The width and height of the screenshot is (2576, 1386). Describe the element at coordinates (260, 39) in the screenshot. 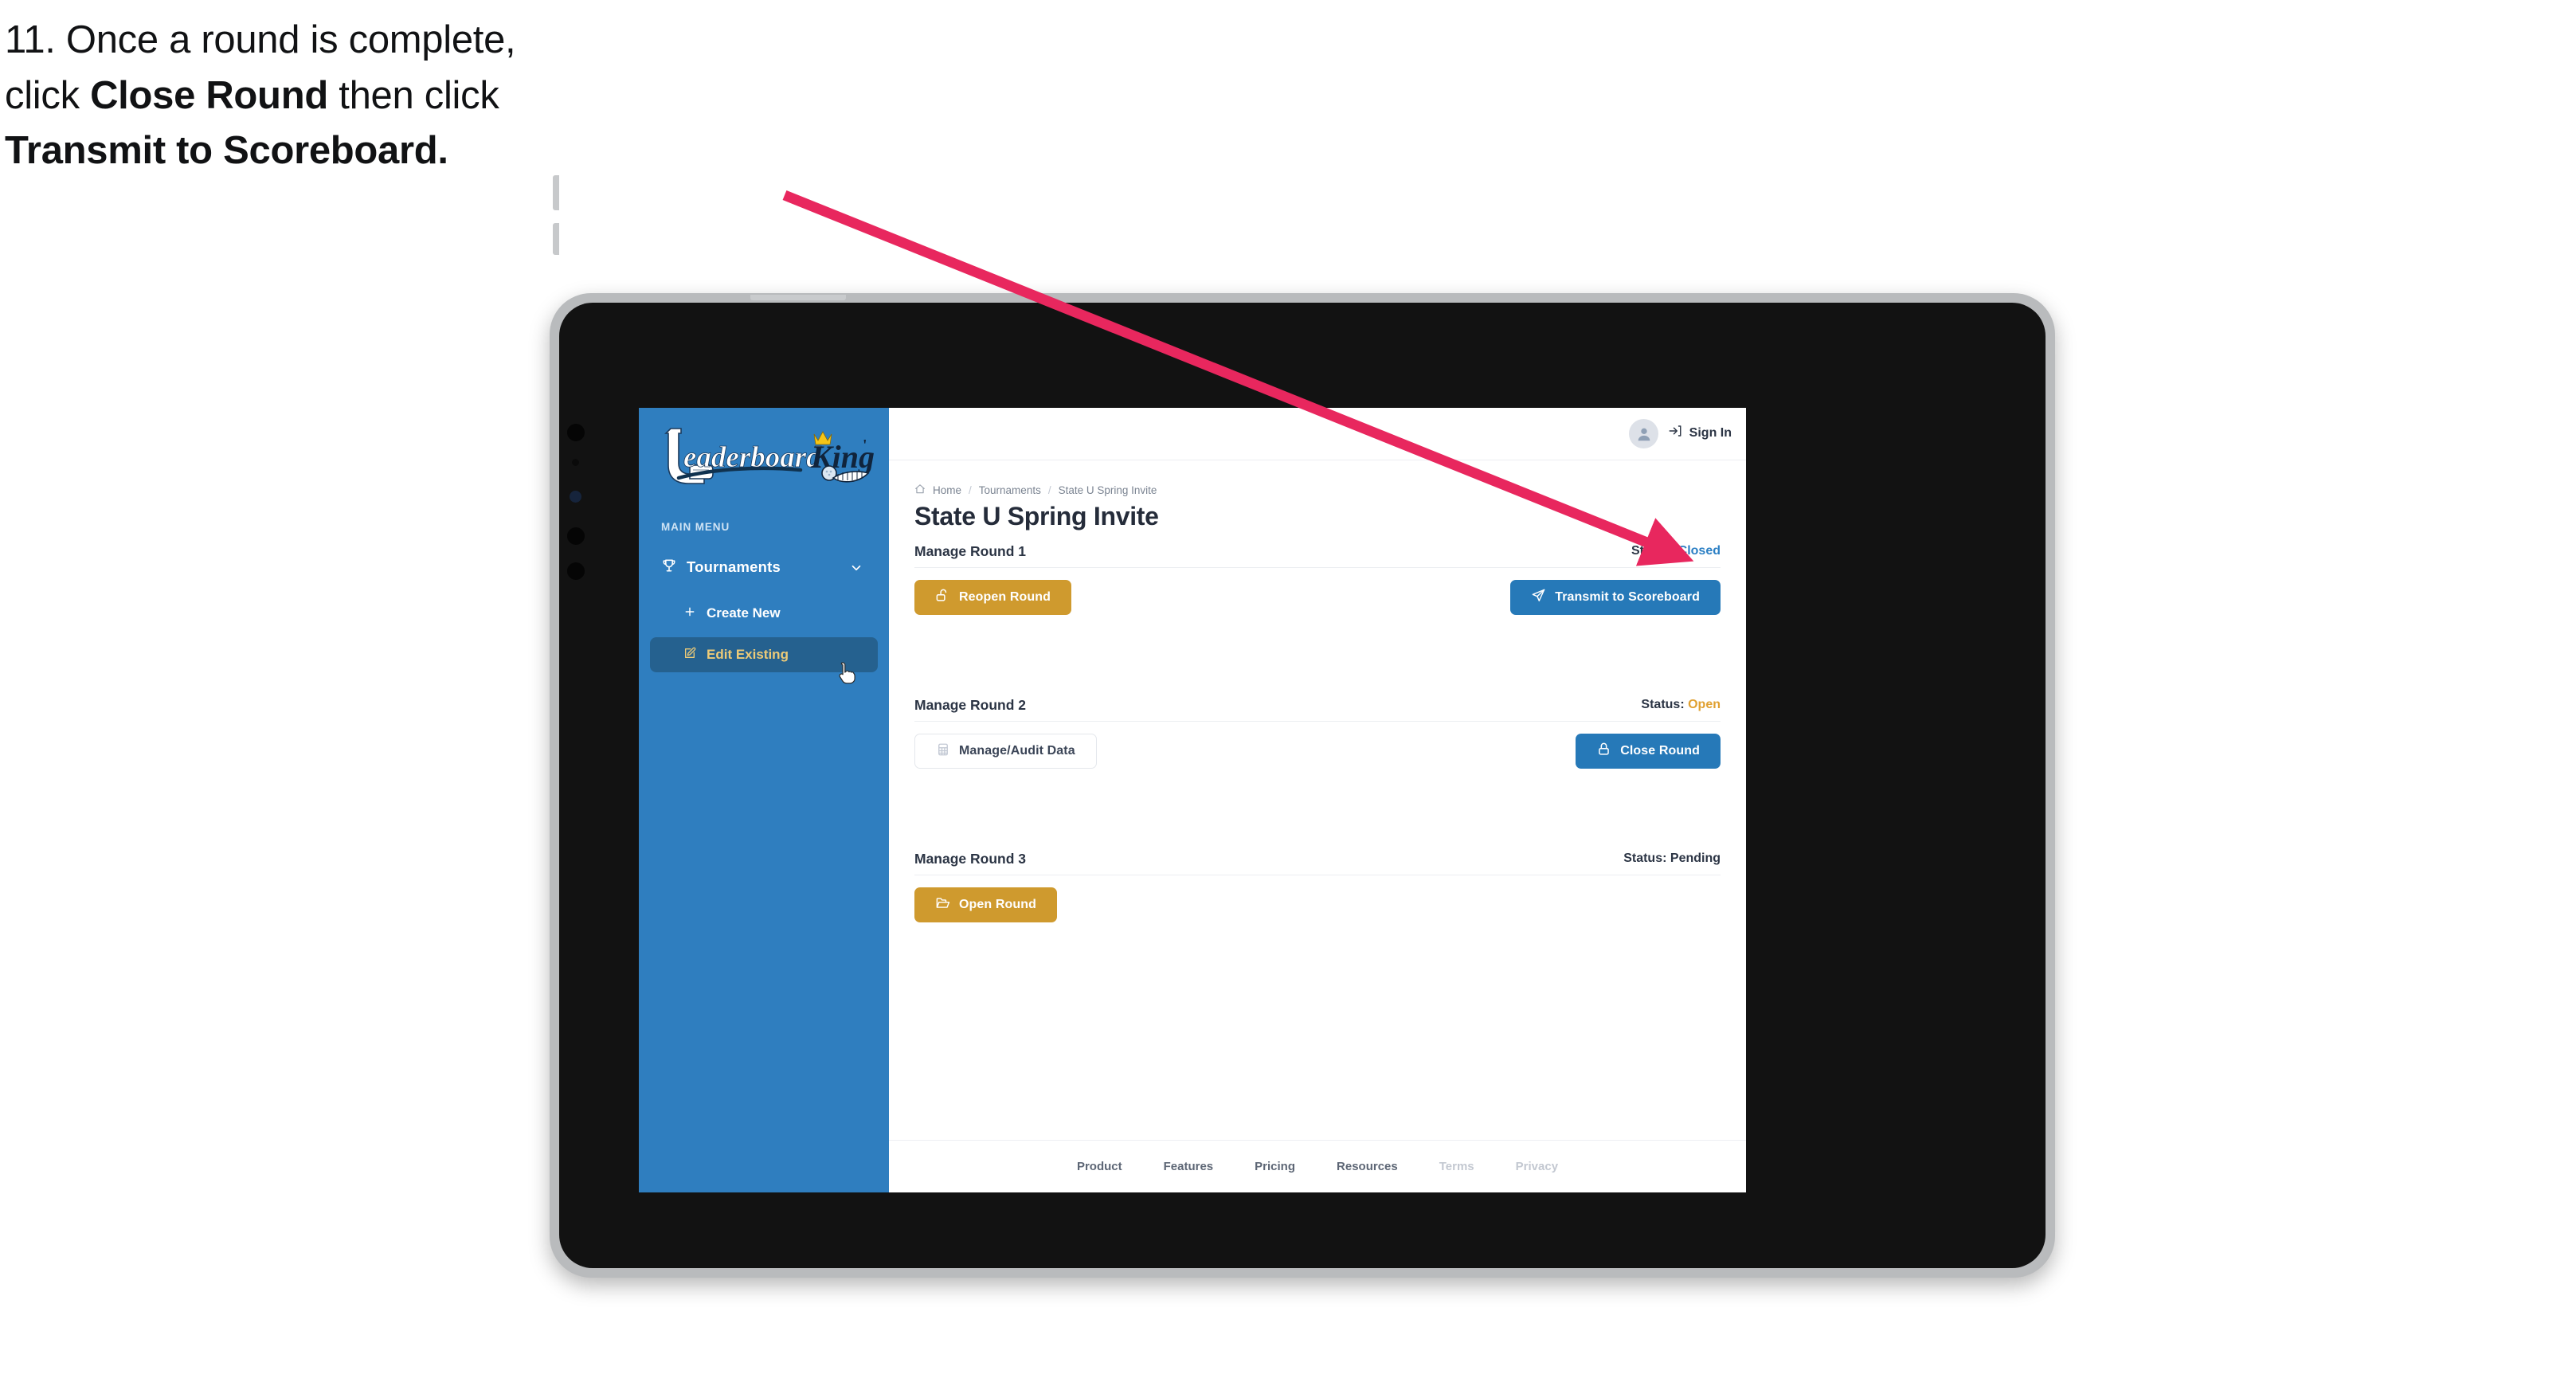

I see `caption-line-1-text: 11. Once a round is complete,` at that location.